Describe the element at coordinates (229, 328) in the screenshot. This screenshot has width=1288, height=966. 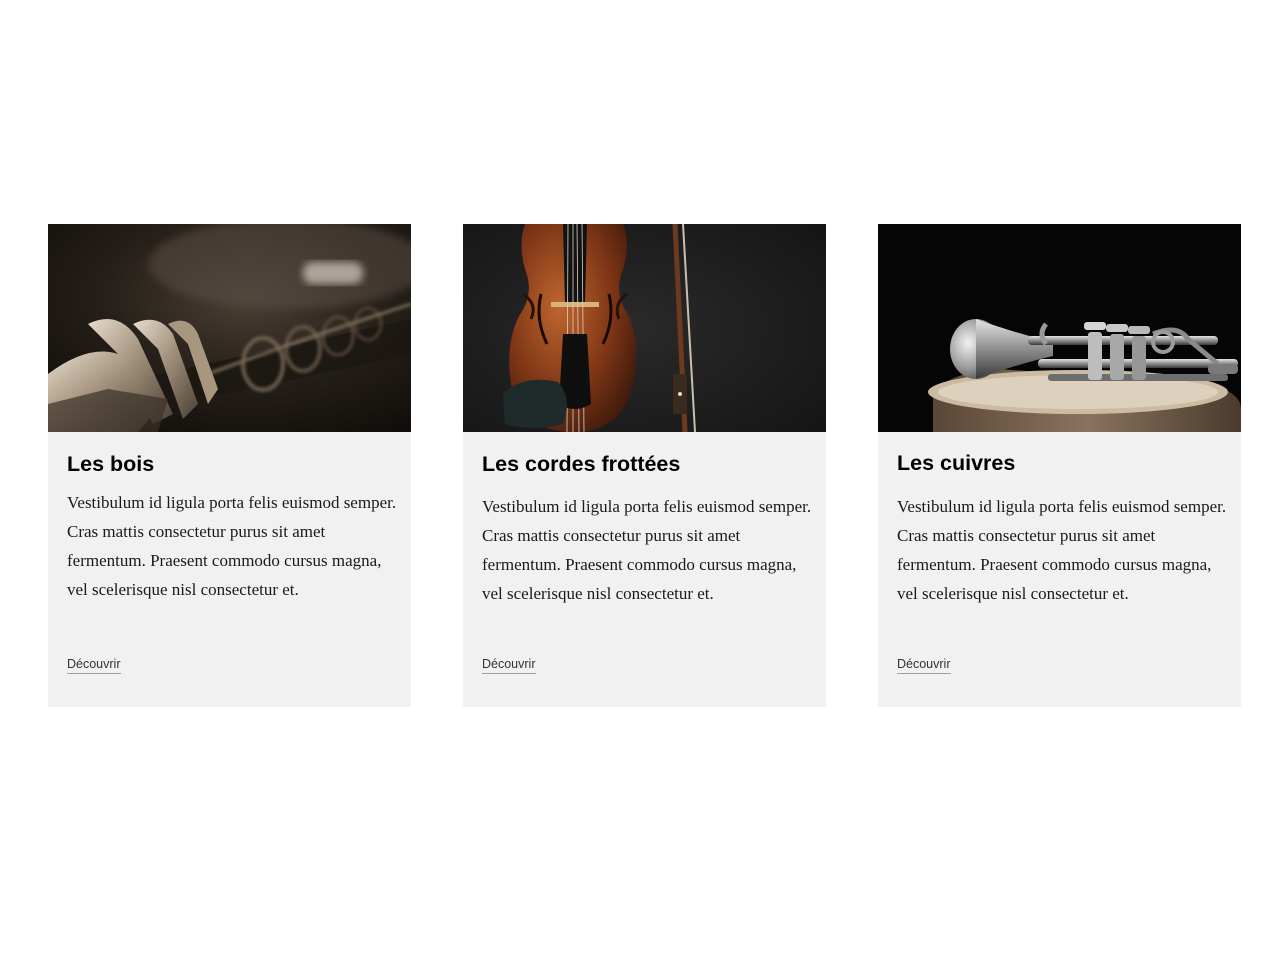
I see `clarinet-keys-photo` at that location.